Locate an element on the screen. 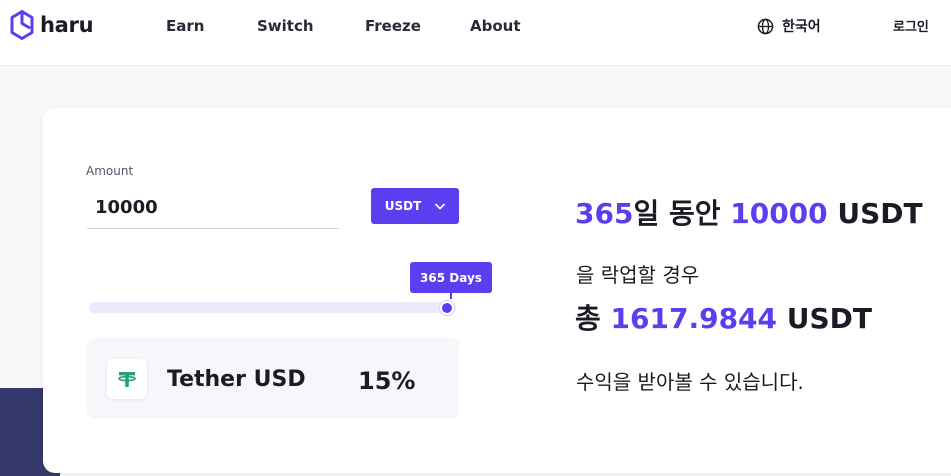  period-slider-track is located at coordinates (272, 307).